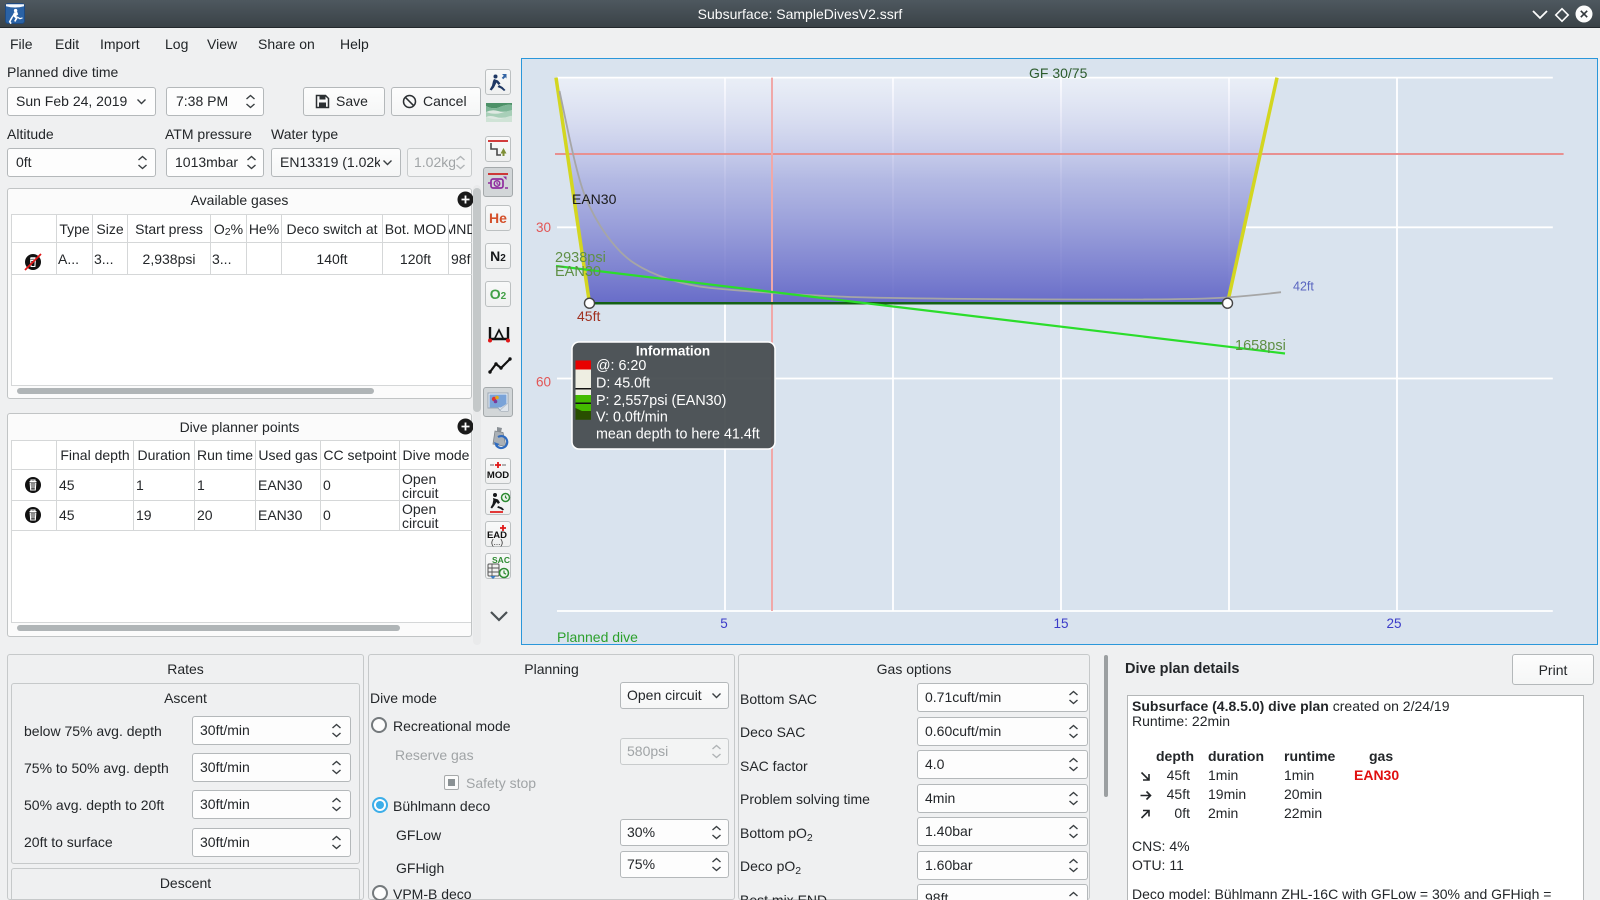 This screenshot has width=1600, height=900. Describe the element at coordinates (543, 227) in the screenshot. I see `svg-text: 30` at that location.